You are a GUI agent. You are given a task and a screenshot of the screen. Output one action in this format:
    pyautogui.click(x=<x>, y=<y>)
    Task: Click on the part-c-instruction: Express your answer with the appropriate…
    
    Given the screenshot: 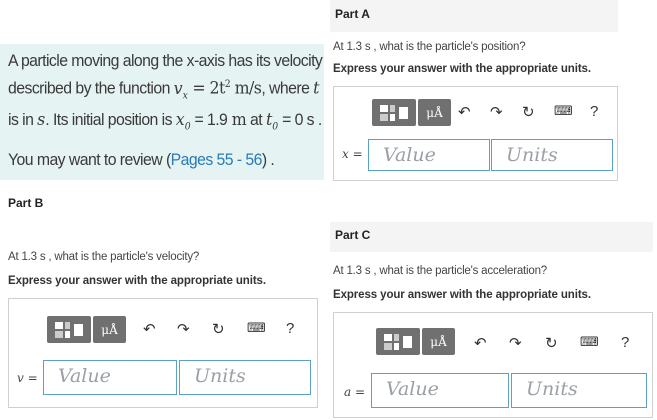 What is the action you would take?
    pyautogui.click(x=462, y=295)
    